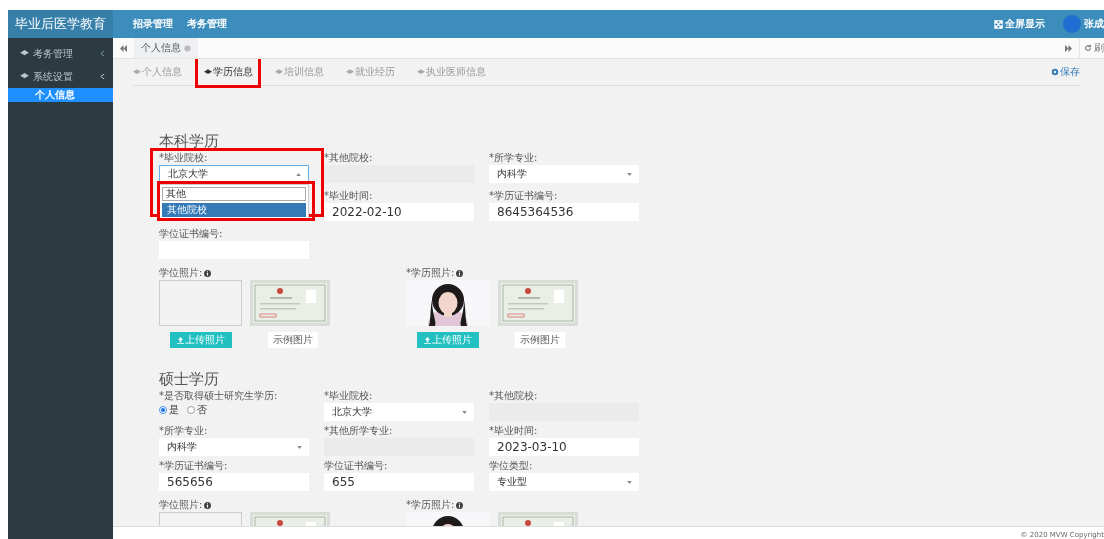 The image size is (1104, 539). What do you see at coordinates (189, 379) in the screenshot?
I see `section-title: 硕士学历` at bounding box center [189, 379].